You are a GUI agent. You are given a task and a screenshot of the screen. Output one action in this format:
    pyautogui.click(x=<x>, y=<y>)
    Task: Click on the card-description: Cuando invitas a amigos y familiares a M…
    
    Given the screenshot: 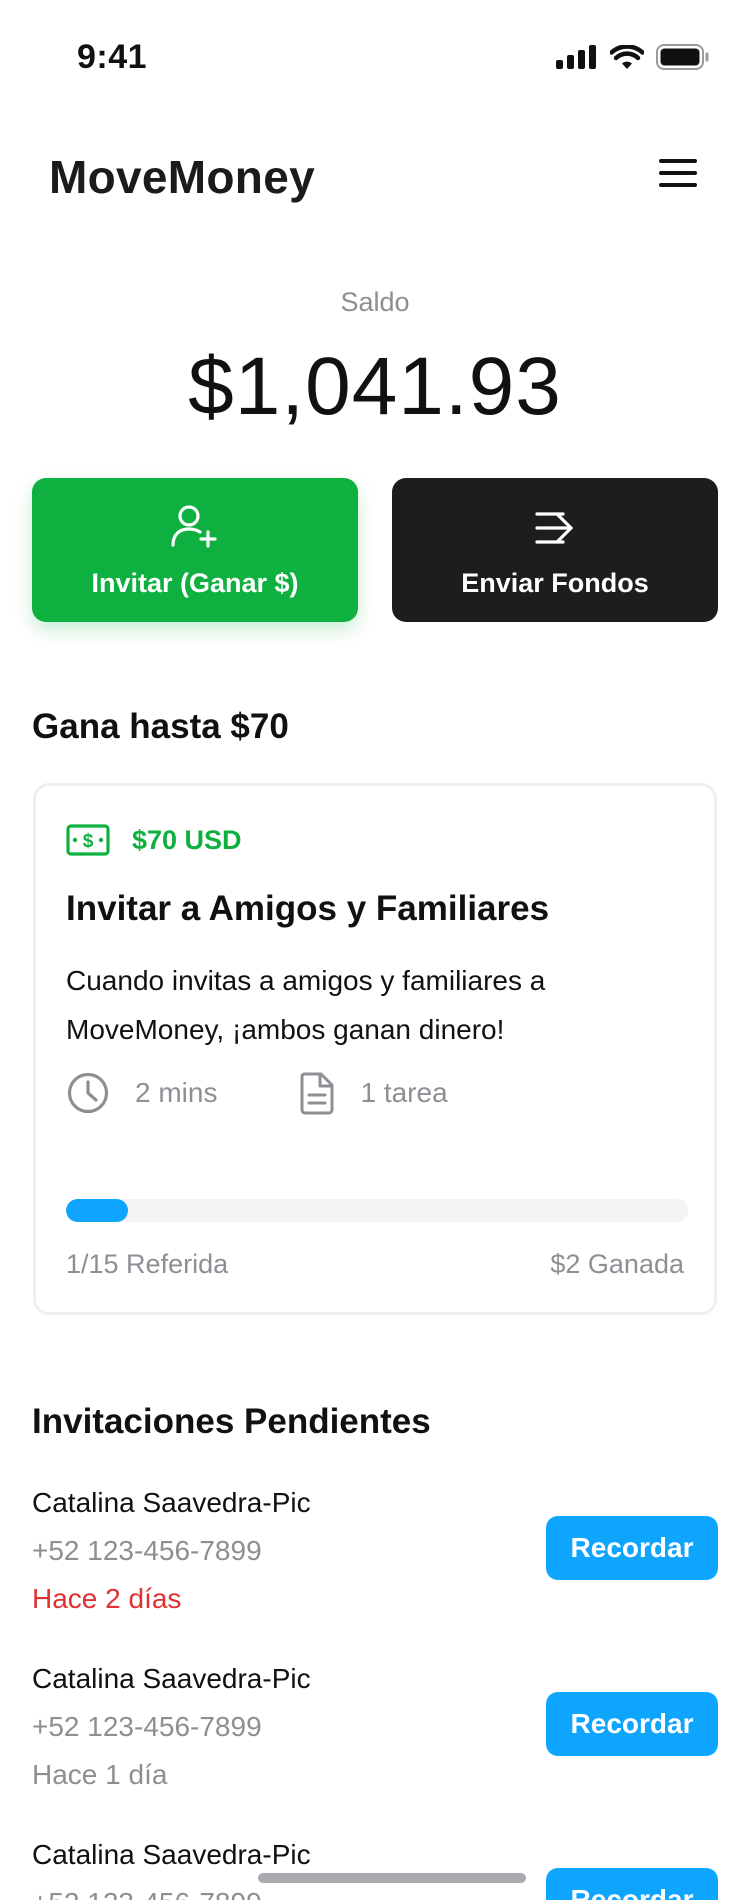 What is the action you would take?
    pyautogui.click(x=306, y=1005)
    